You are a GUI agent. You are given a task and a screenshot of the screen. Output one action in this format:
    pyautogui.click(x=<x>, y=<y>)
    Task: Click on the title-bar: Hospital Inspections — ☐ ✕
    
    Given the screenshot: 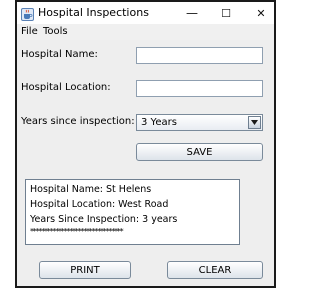 What is the action you would take?
    pyautogui.click(x=145, y=13)
    